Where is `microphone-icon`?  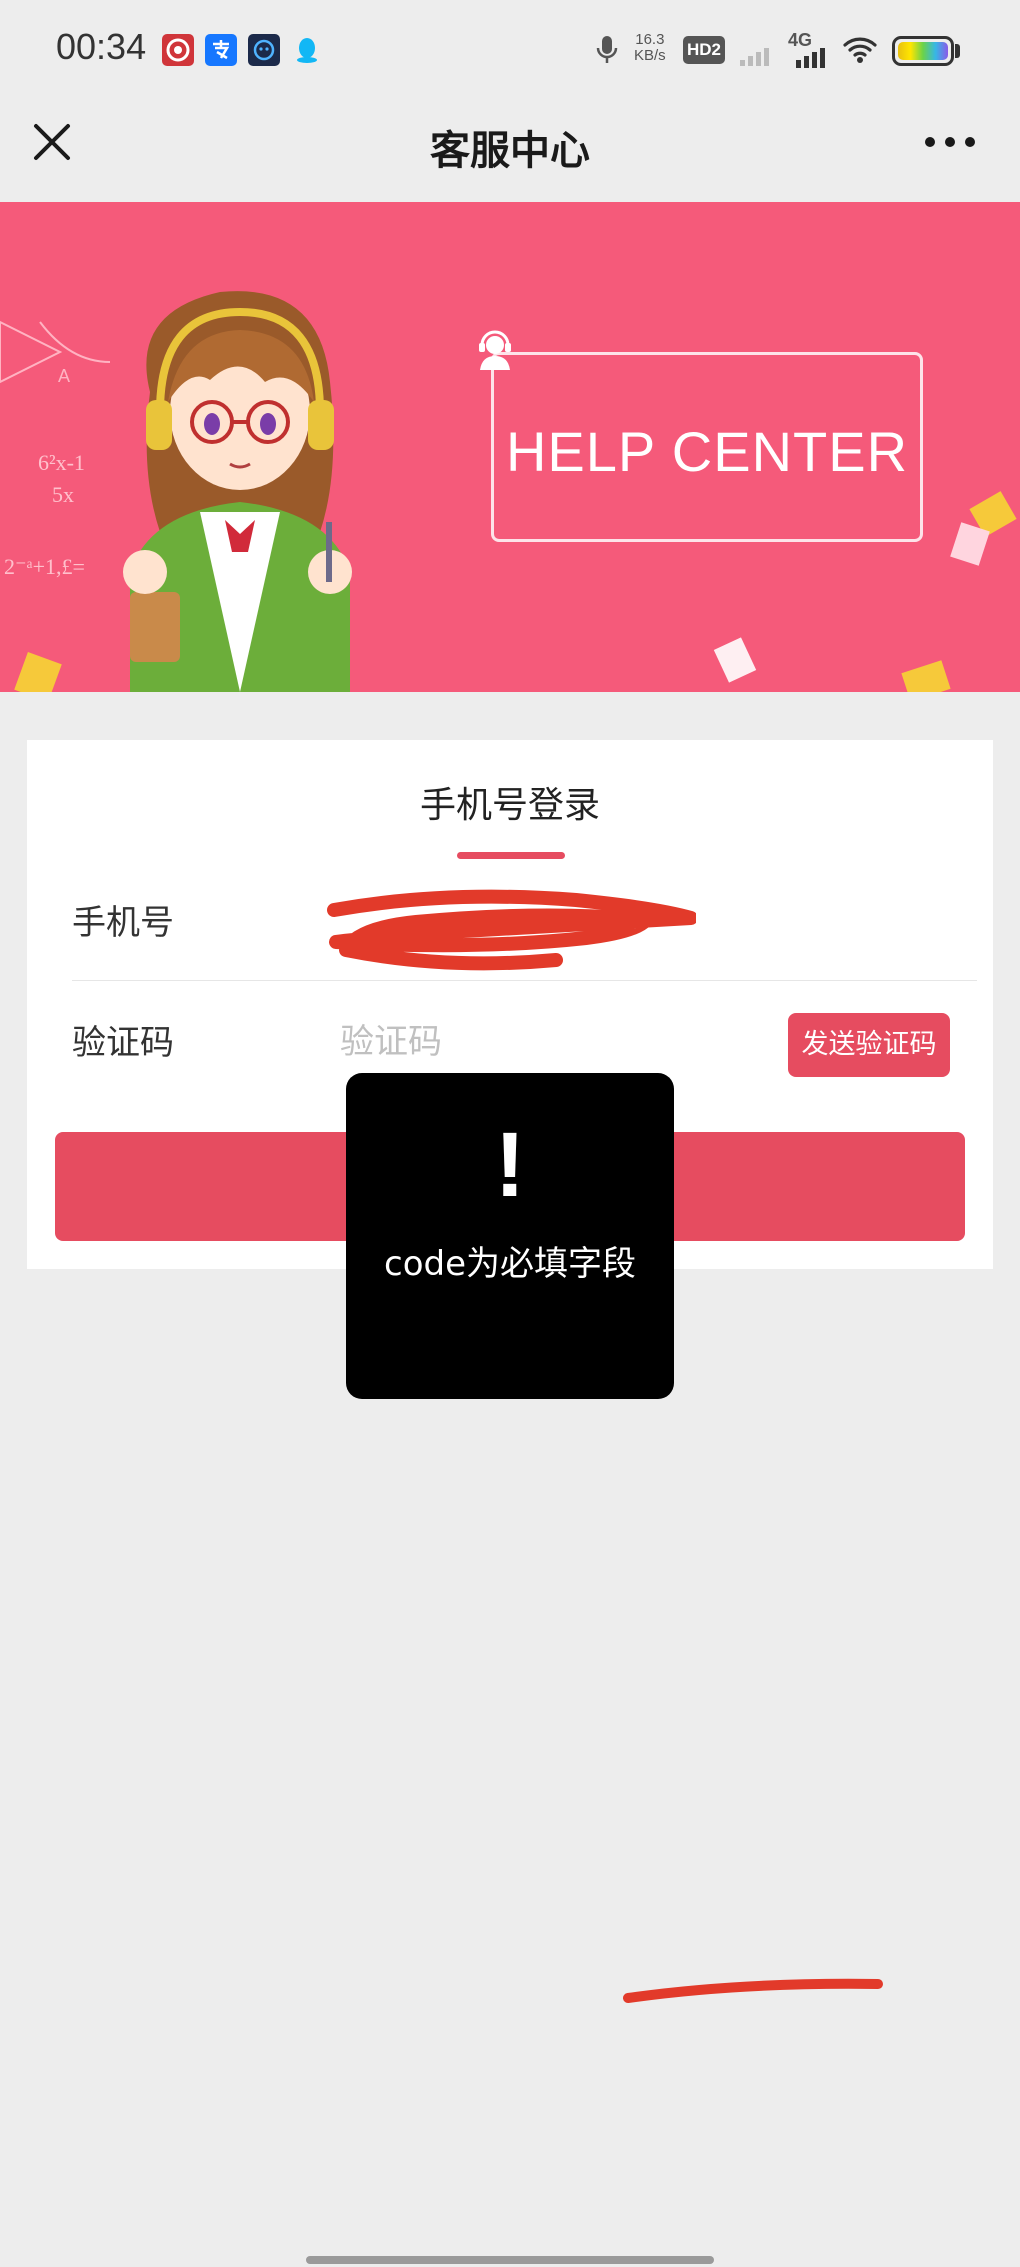
microphone-icon is located at coordinates (607, 52).